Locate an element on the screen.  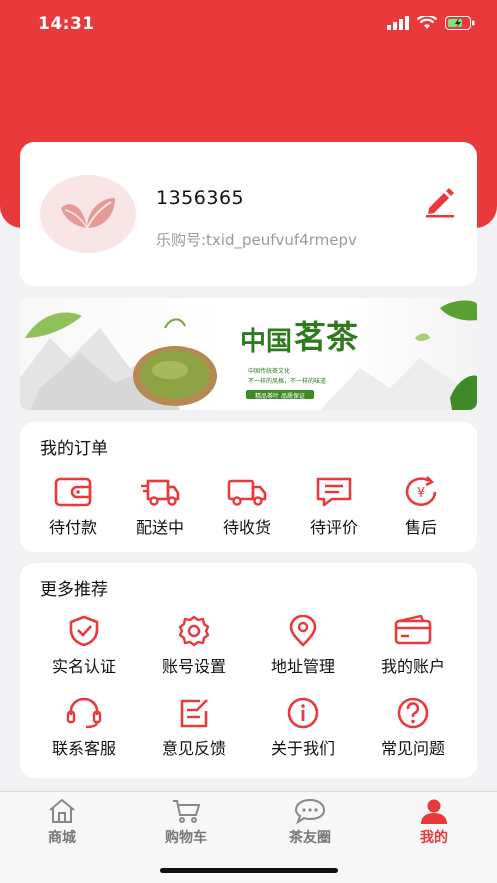
gear-icon is located at coordinates (194, 631).